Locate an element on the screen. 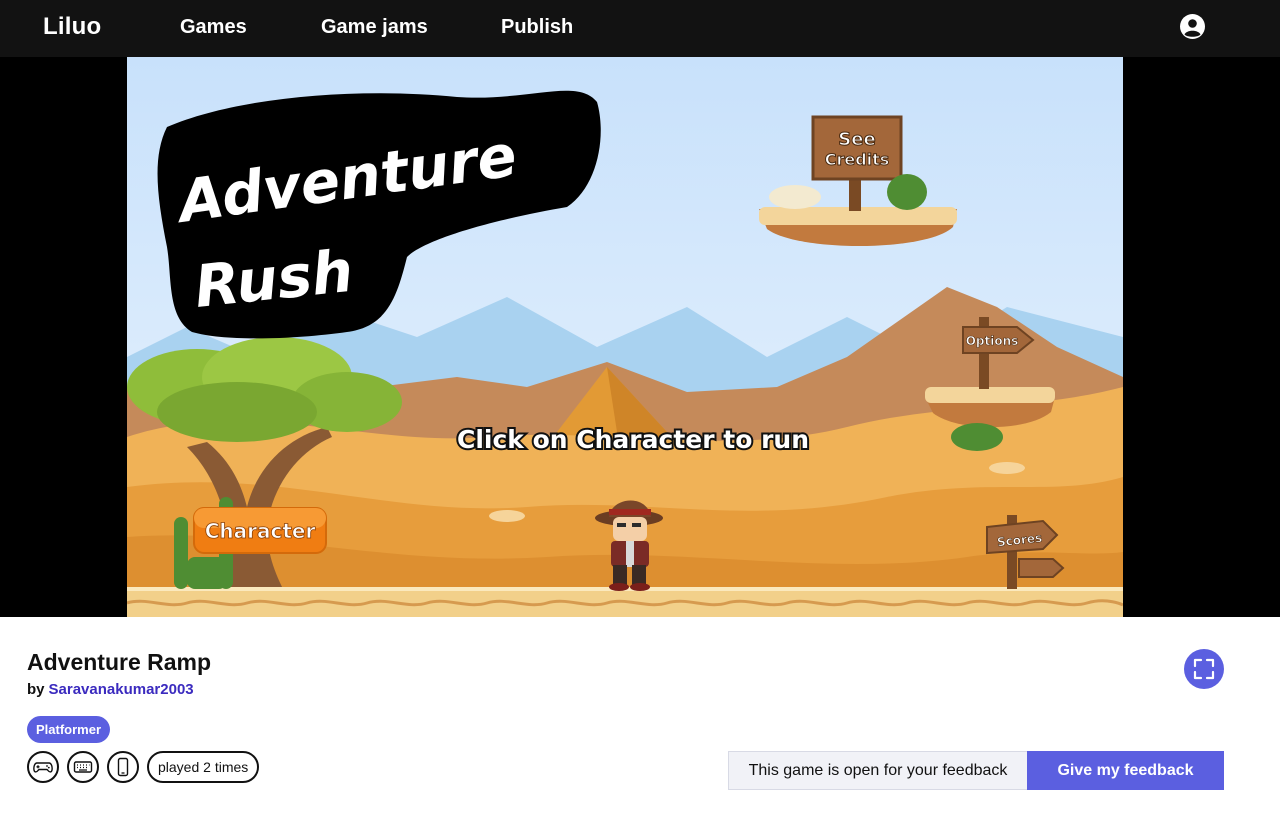 This screenshot has width=1280, height=815. nav-link-games: Games is located at coordinates (213, 27).